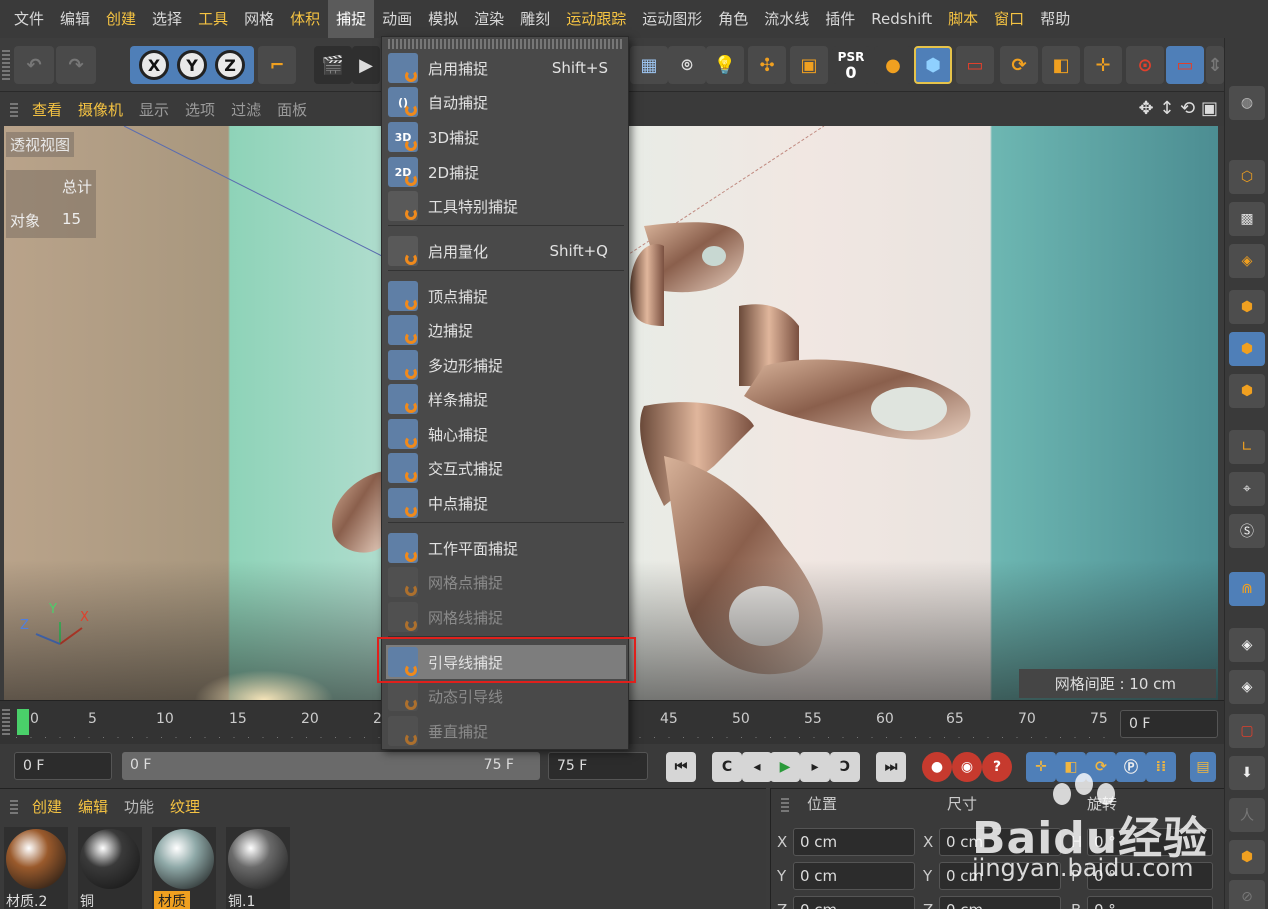 The height and width of the screenshot is (909, 1268). Describe the element at coordinates (1247, 391) in the screenshot. I see `polygon-mode-button: ⬢` at that location.